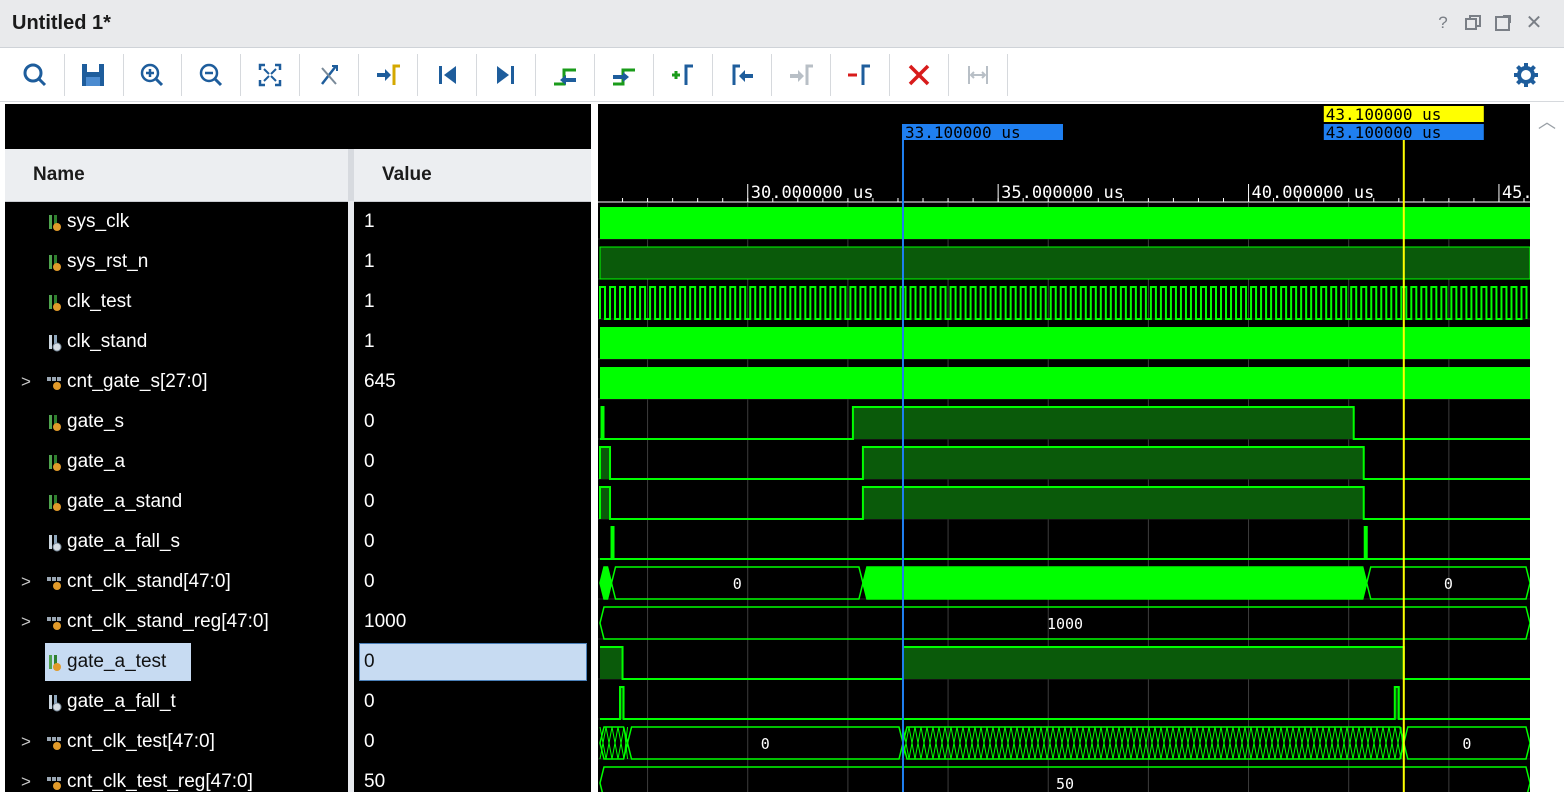  Describe the element at coordinates (298, 383) in the screenshot. I see `signal-row: > cnt_gate_s[27:0] 645` at that location.